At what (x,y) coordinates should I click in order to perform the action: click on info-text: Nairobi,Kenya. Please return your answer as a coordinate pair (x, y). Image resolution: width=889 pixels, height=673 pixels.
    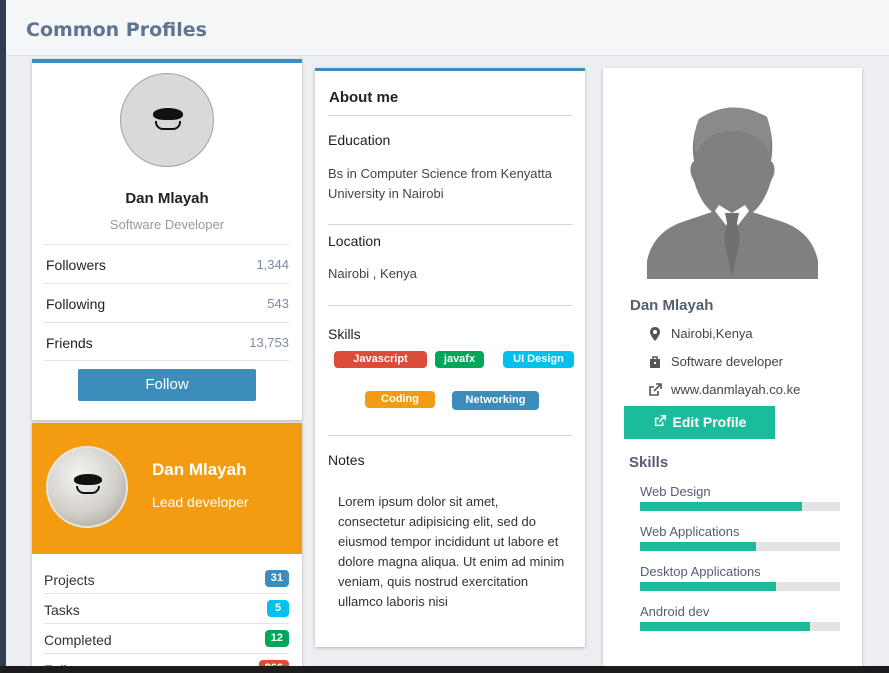
    Looking at the image, I should click on (712, 333).